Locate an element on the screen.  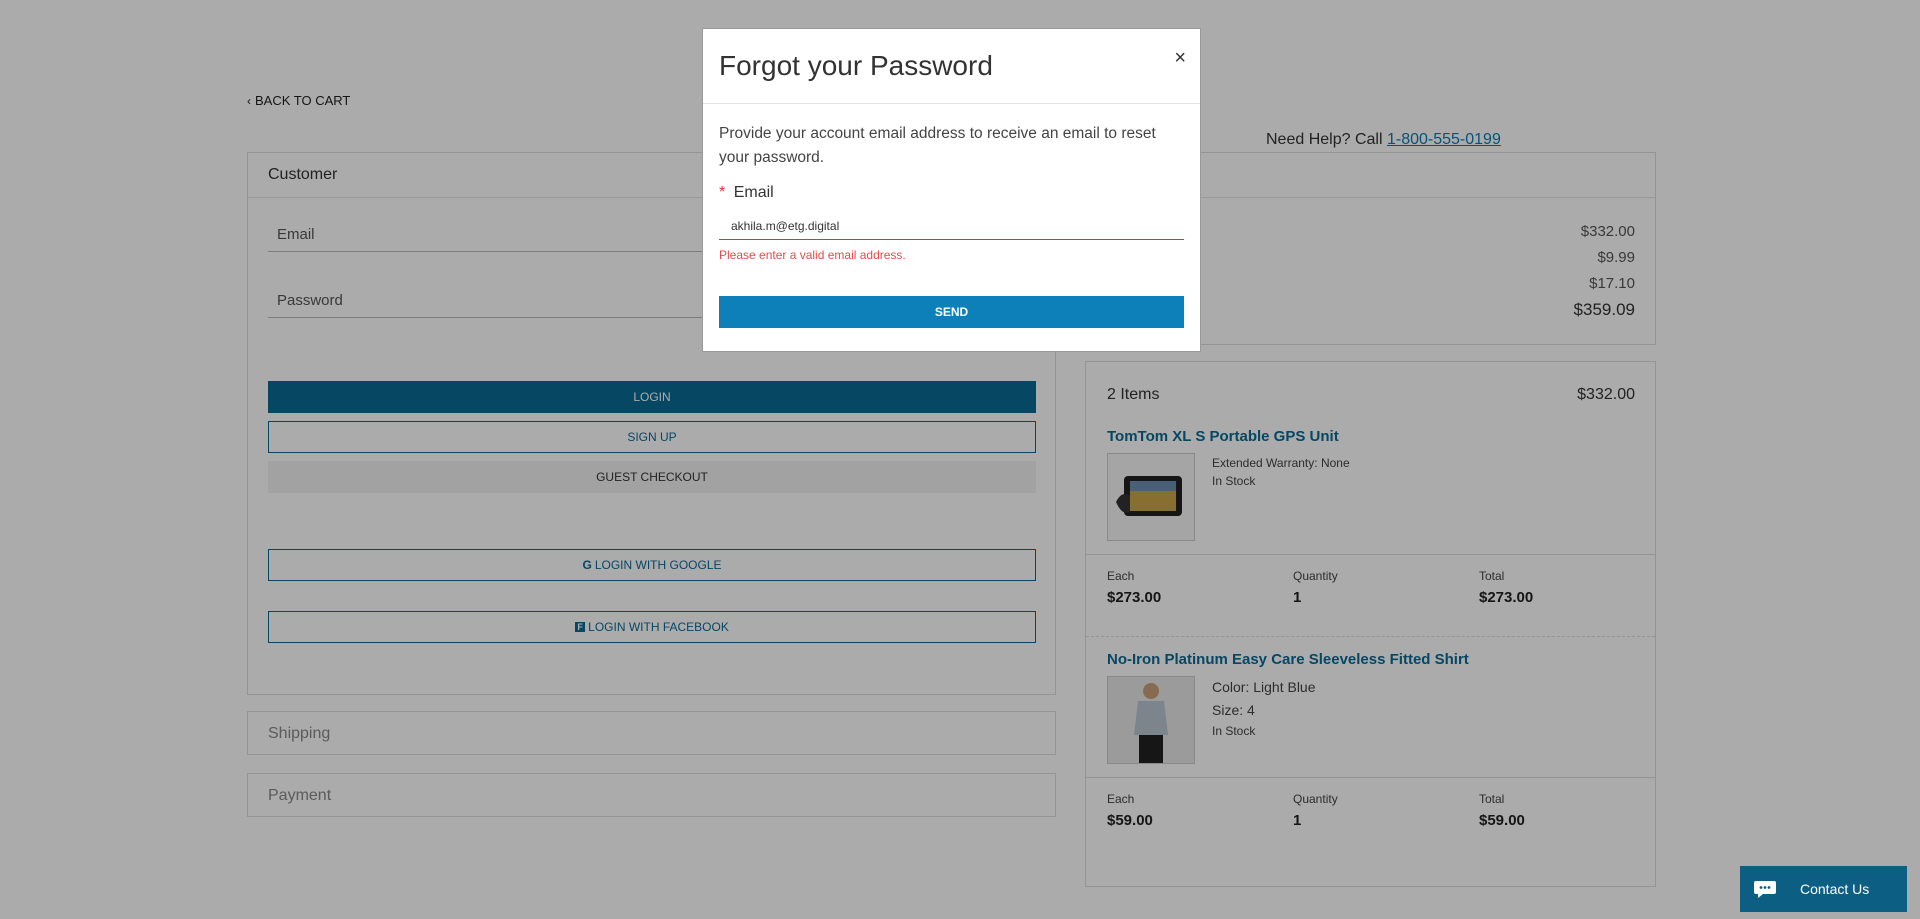
required-marker: * is located at coordinates (722, 192).